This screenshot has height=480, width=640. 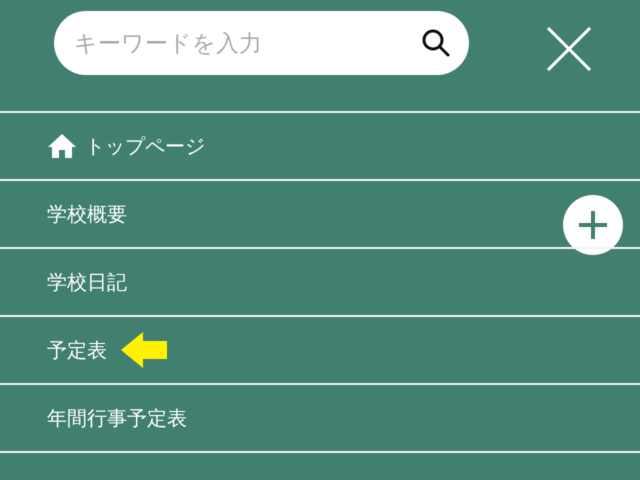 I want to click on menu-item: 学校概要, so click(x=87, y=214).